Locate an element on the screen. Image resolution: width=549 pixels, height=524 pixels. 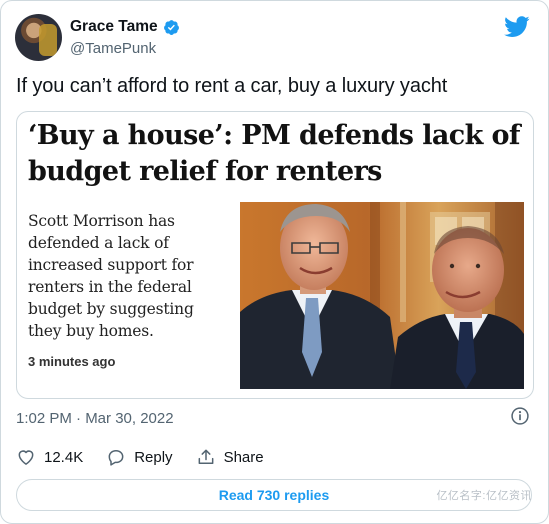
twitter-bird-icon is located at coordinates (517, 27).